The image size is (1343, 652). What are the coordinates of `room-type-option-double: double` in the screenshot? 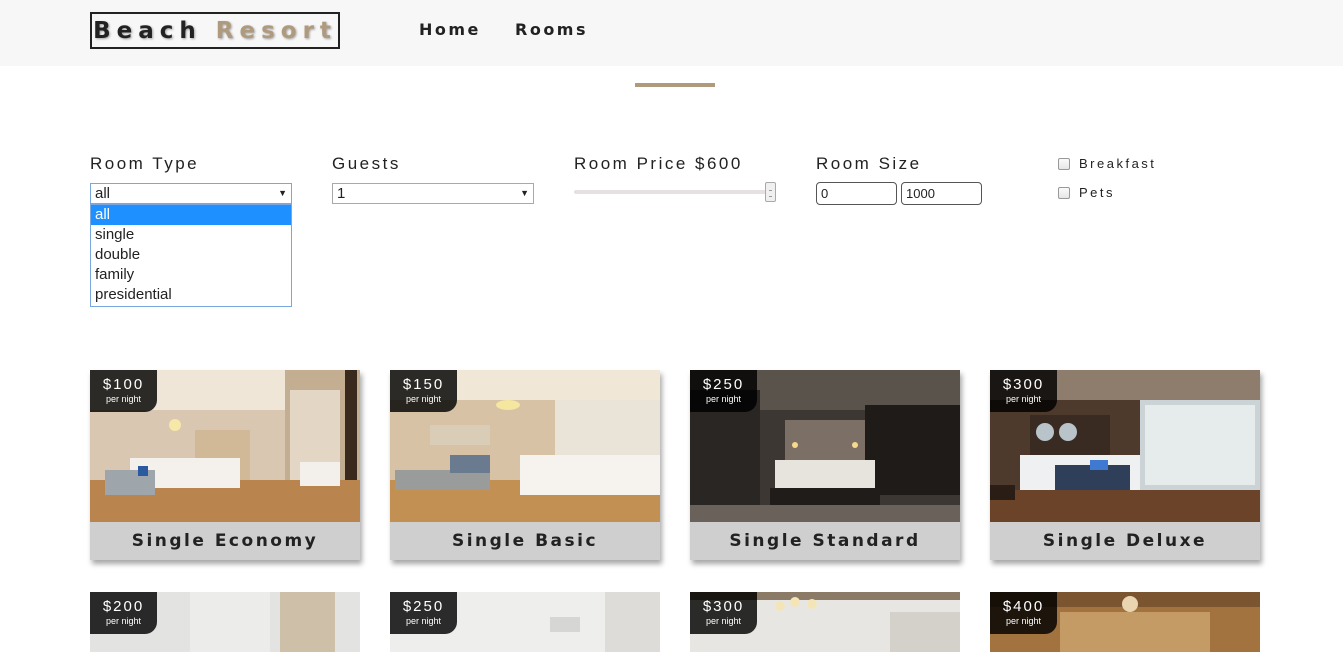 It's located at (191, 255).